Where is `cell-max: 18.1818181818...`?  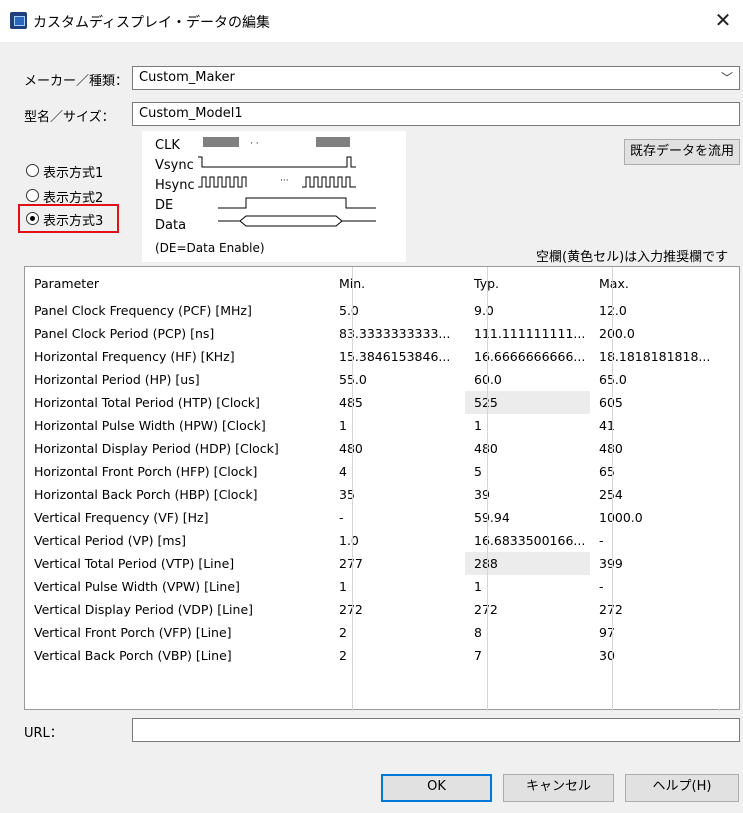 cell-max: 18.1818181818... is located at coordinates (654, 356).